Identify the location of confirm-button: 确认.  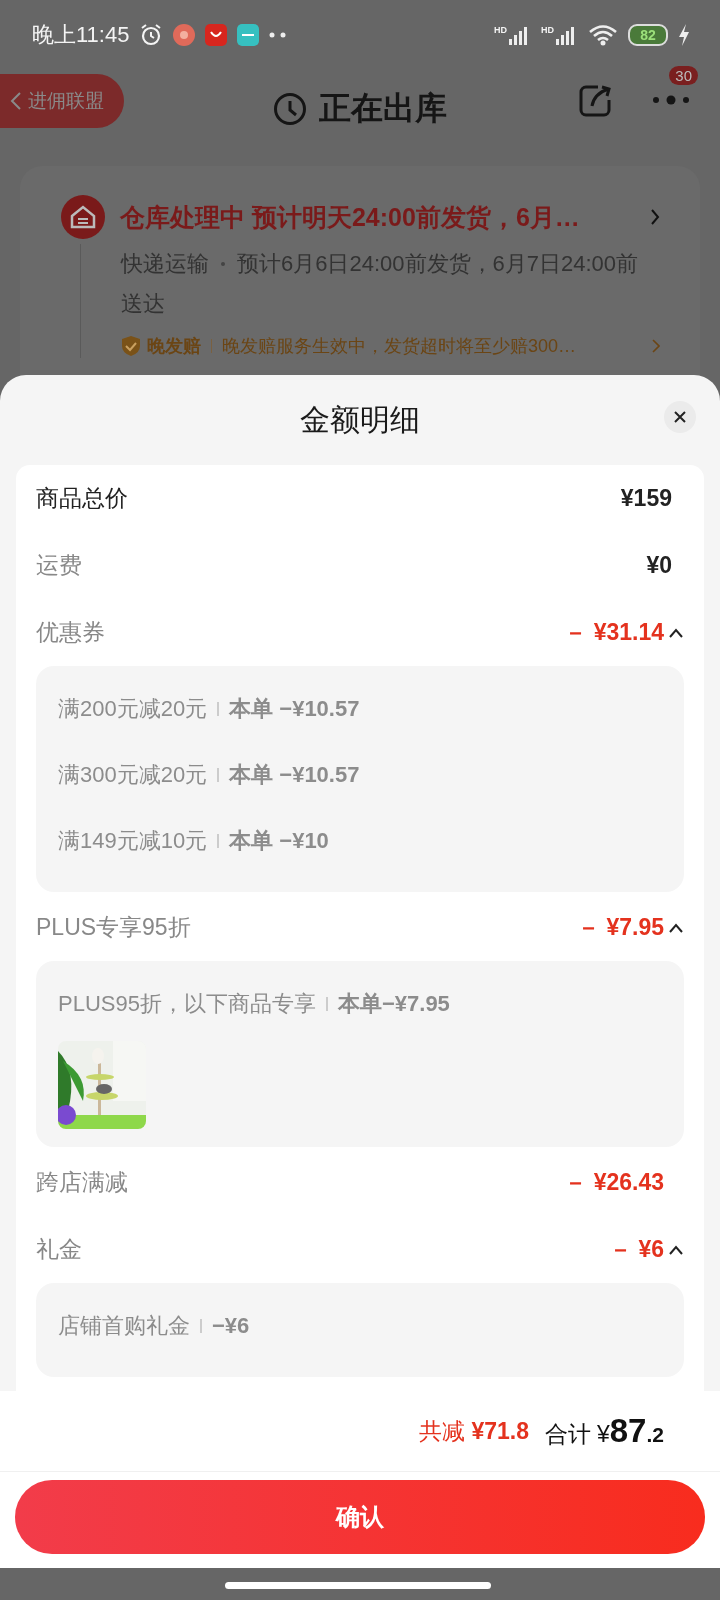
(360, 1517).